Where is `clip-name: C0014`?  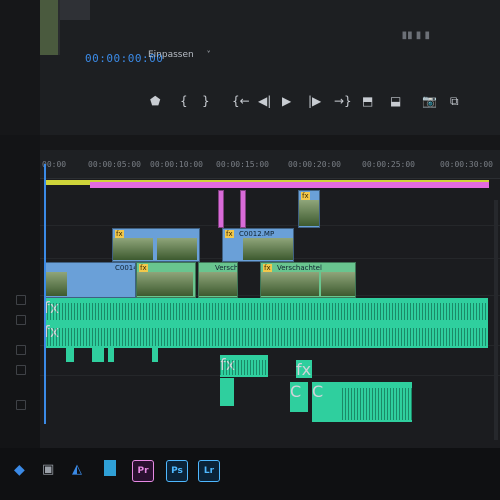 clip-name: C0014 is located at coordinates (125, 268).